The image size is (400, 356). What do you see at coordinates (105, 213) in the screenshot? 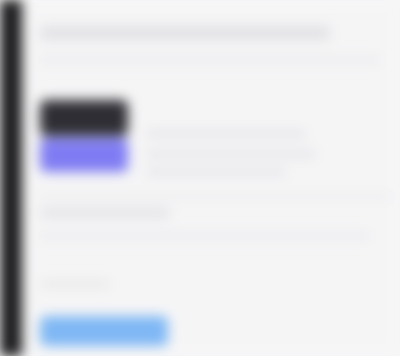
I see `section-label-placeholder` at bounding box center [105, 213].